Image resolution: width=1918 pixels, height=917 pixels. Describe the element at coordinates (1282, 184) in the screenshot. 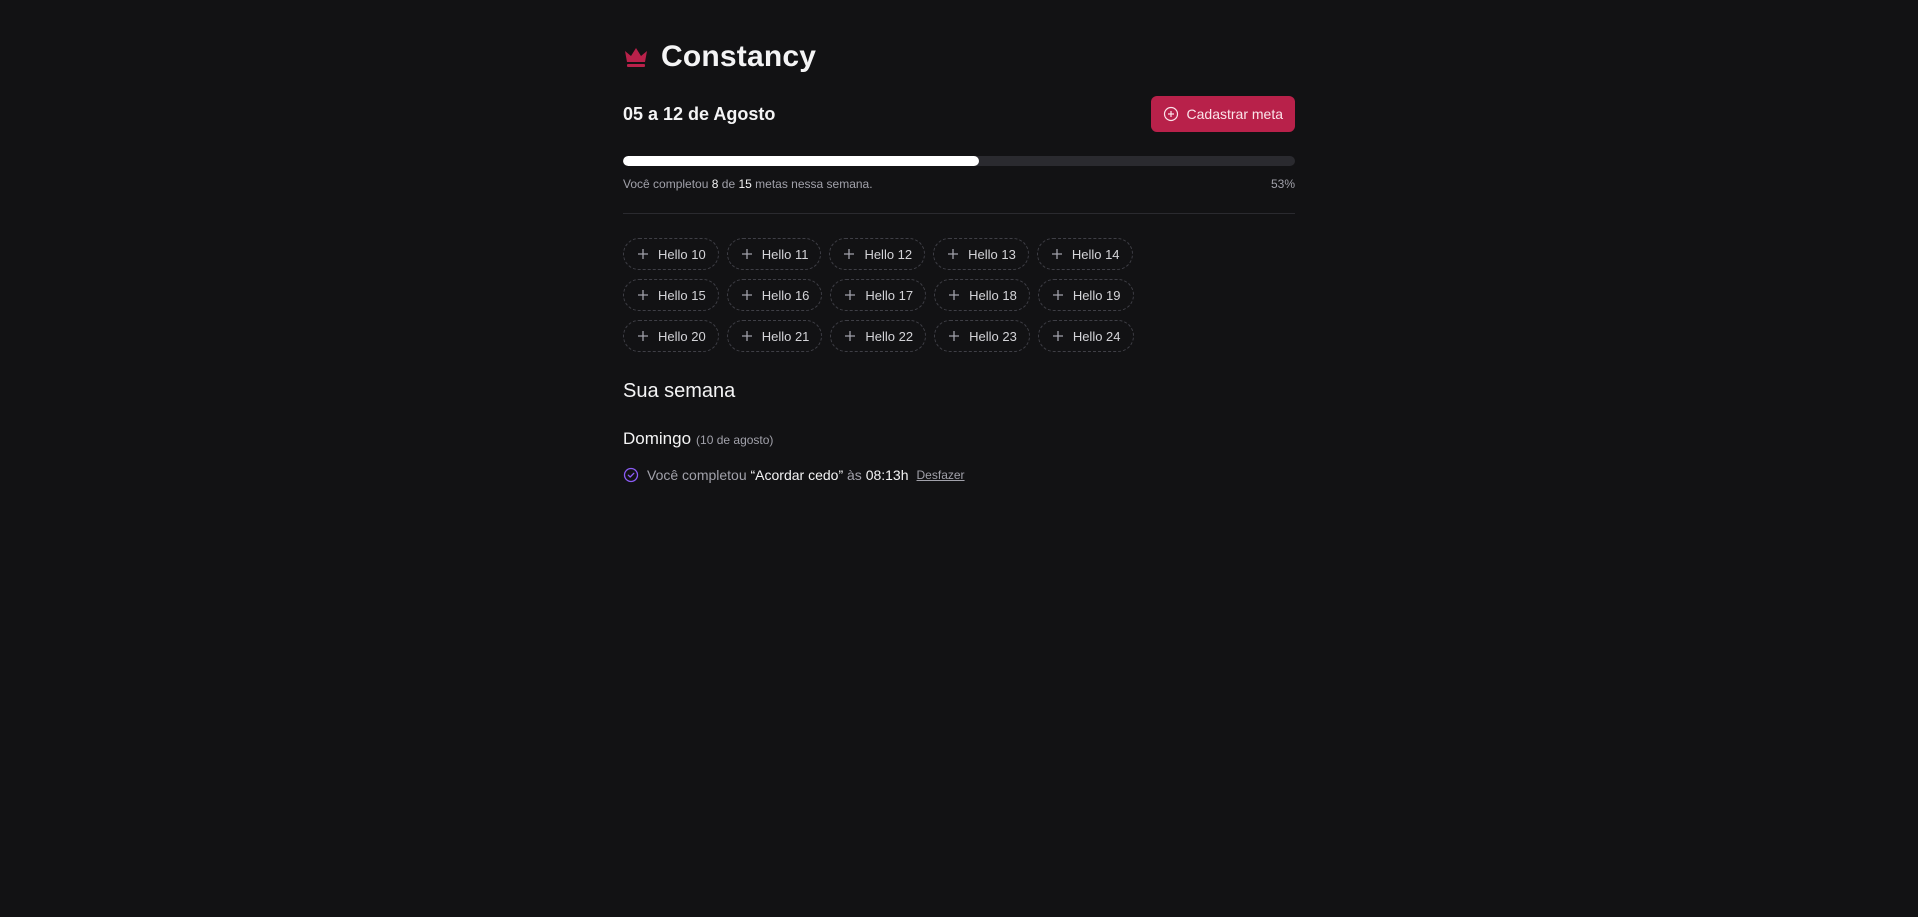

I see `progress-percent: 53%` at that location.